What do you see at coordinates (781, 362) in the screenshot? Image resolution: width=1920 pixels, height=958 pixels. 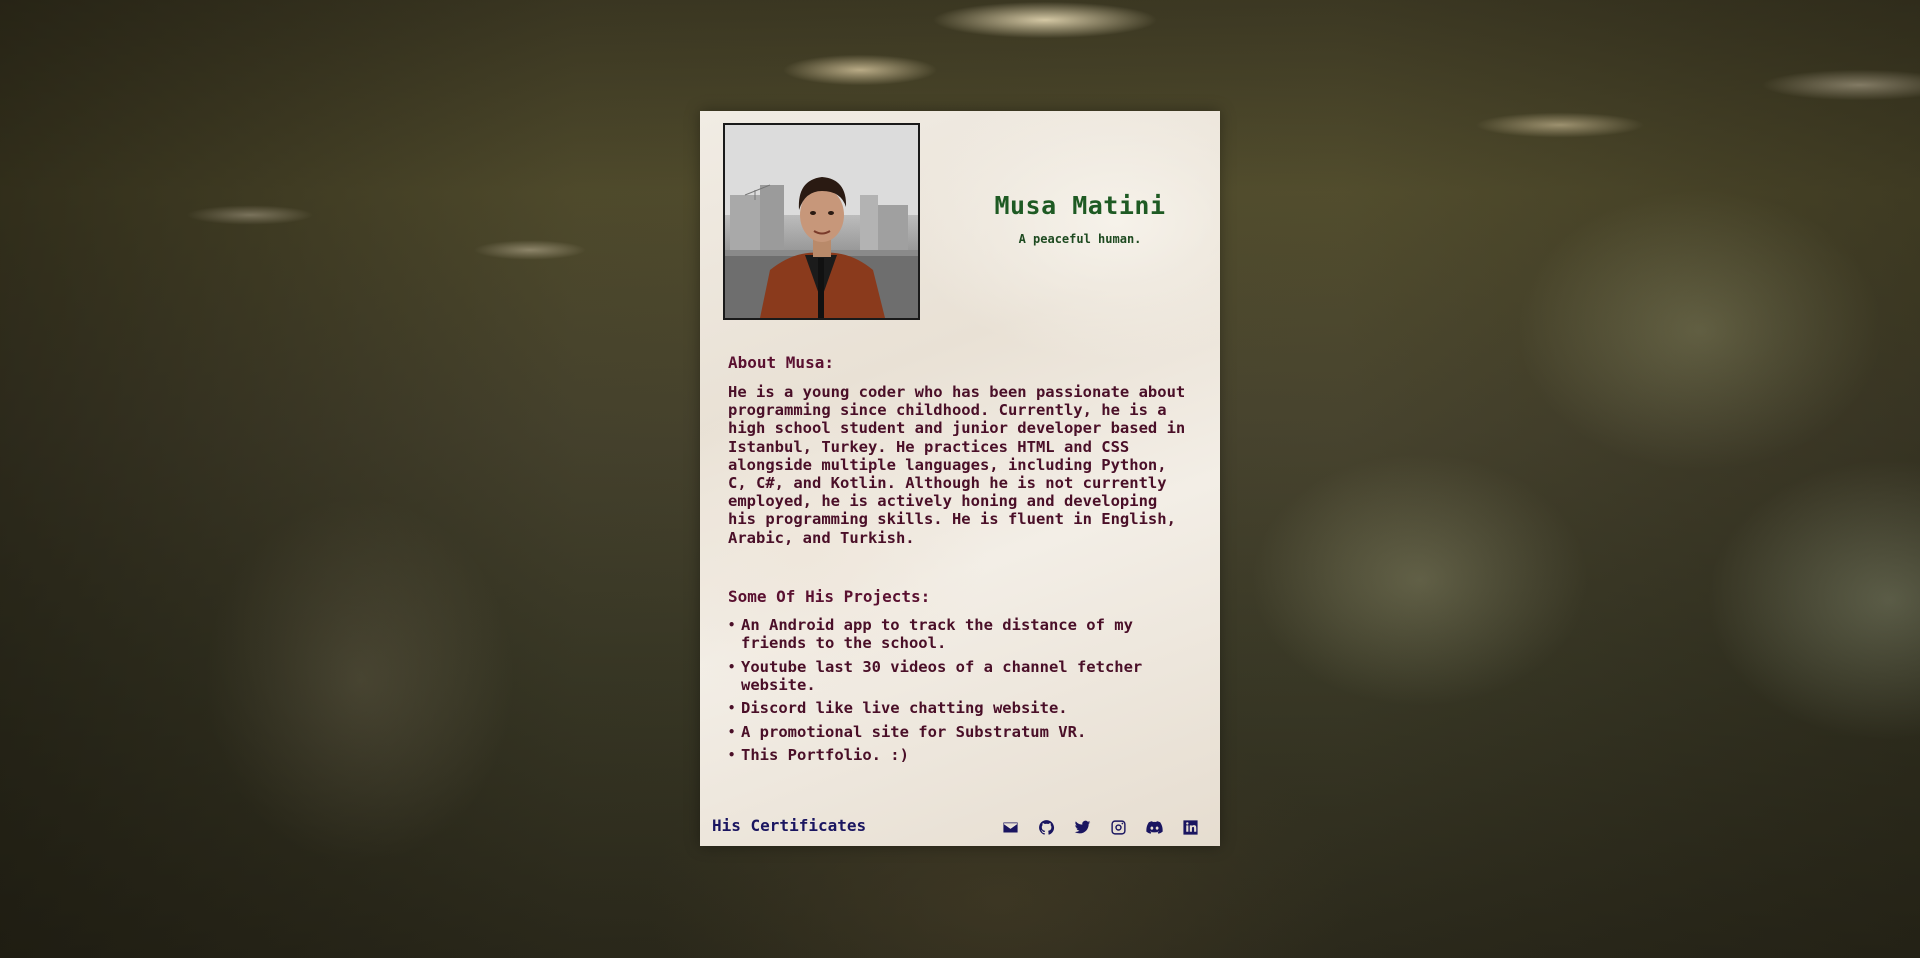 I see `about-heading: About Musa:` at bounding box center [781, 362].